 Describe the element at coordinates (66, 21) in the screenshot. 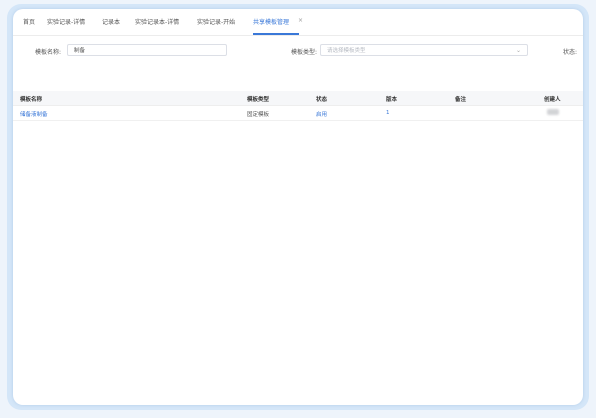

I see `tab-experiment-record-detail: 实验记录-详情` at that location.